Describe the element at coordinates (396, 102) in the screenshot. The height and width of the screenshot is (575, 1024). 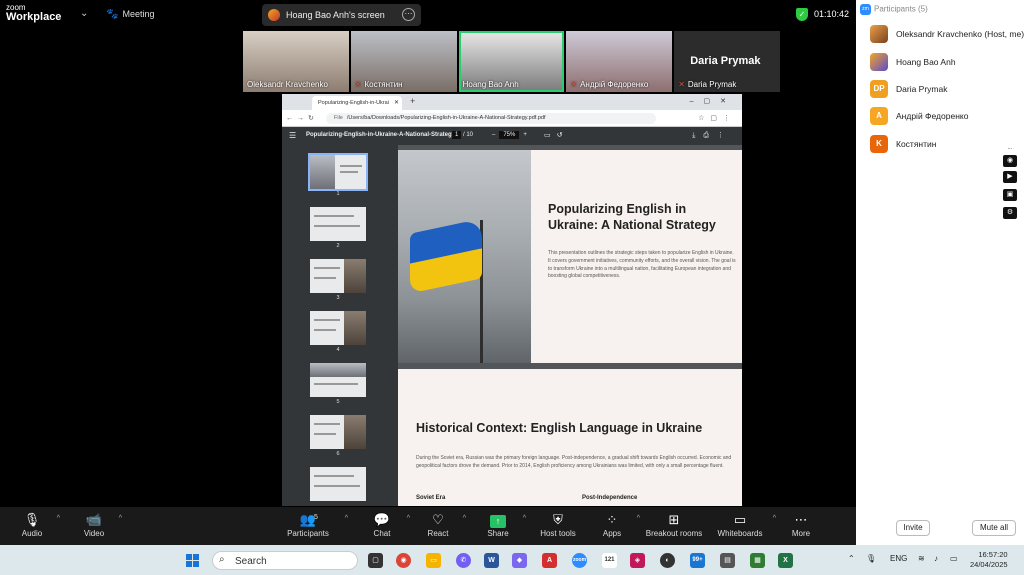
I see `close-tab-icon: ✕` at that location.